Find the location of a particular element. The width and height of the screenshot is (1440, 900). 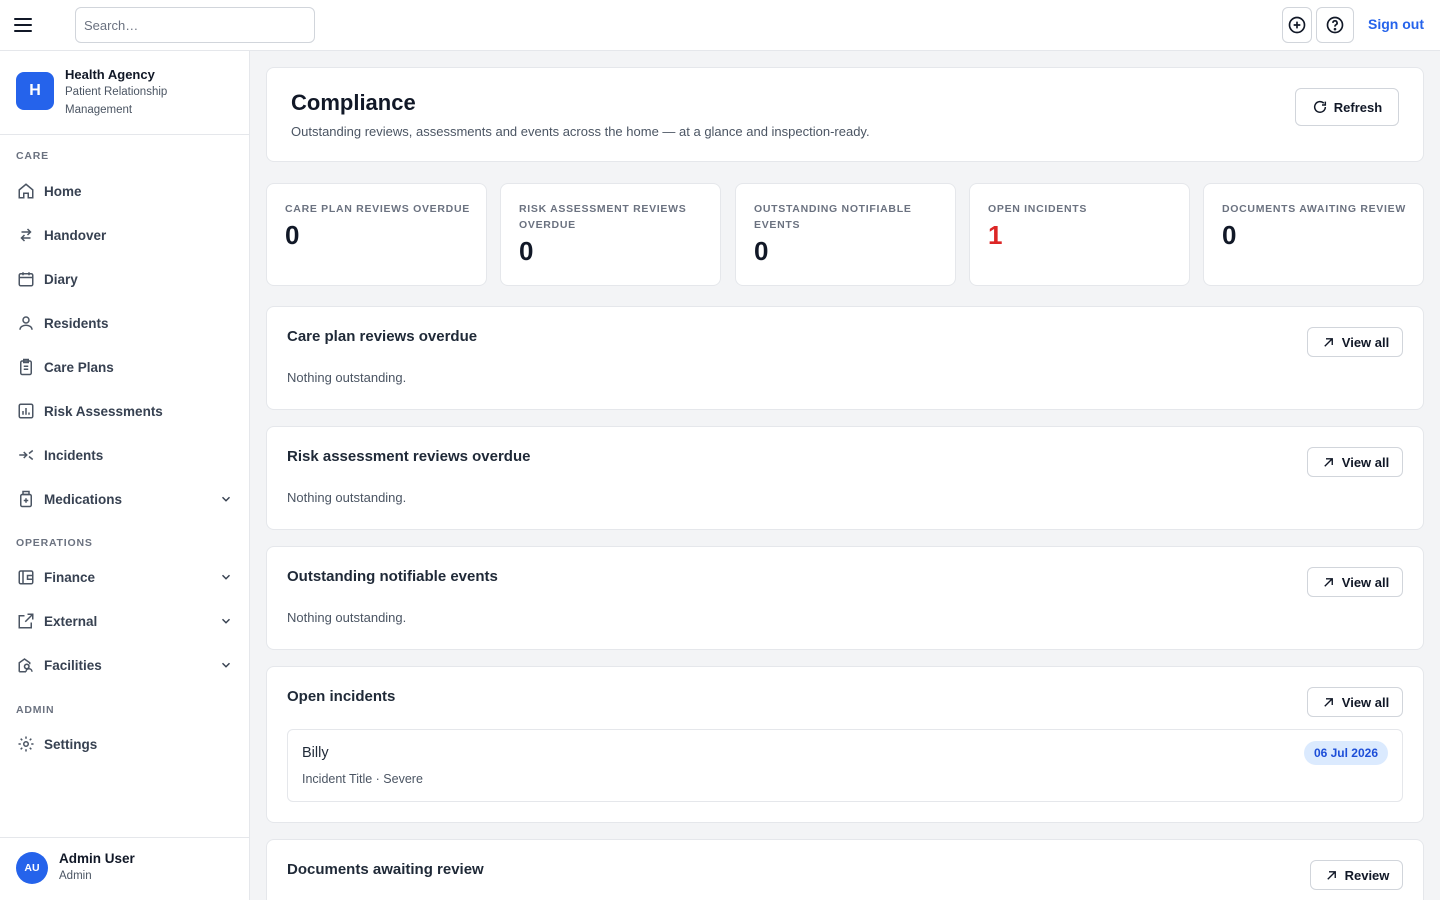

sidebar-item-incidents: Incidents is located at coordinates (125, 455).